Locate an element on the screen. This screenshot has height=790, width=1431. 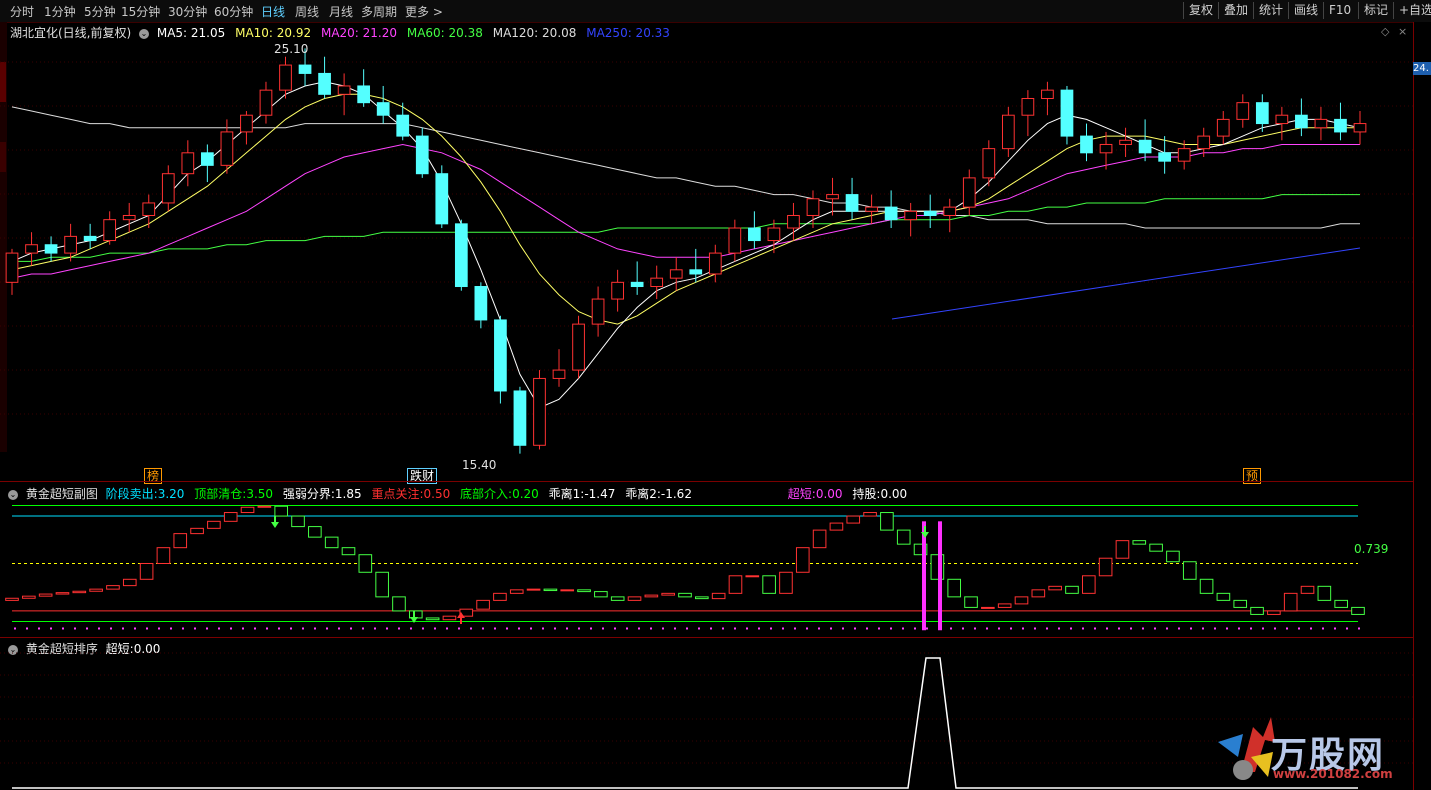
period-1min: 1分钟 is located at coordinates (60, 11).